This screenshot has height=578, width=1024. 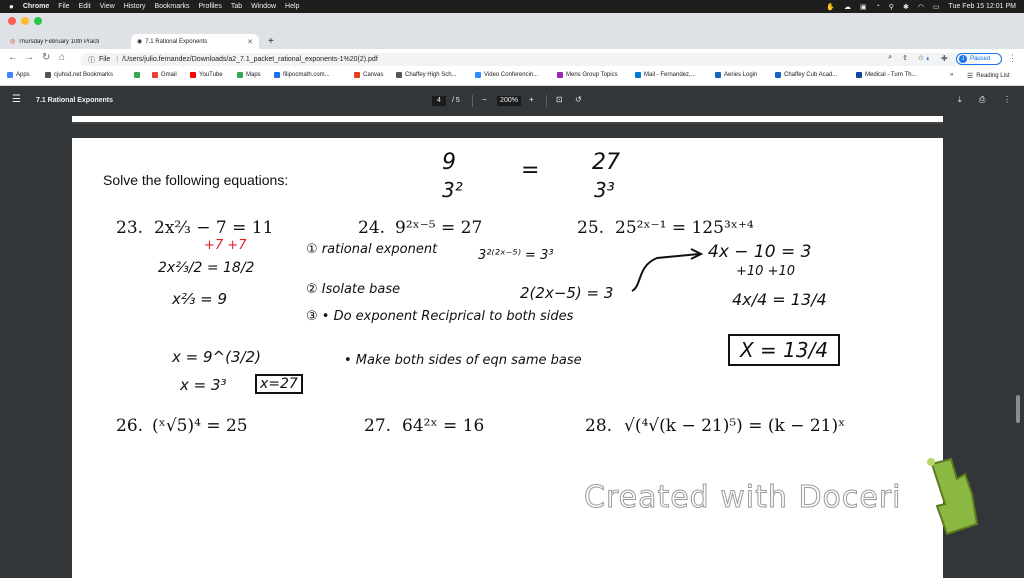 What do you see at coordinates (107, 6) in the screenshot?
I see `menu-view: View` at bounding box center [107, 6].